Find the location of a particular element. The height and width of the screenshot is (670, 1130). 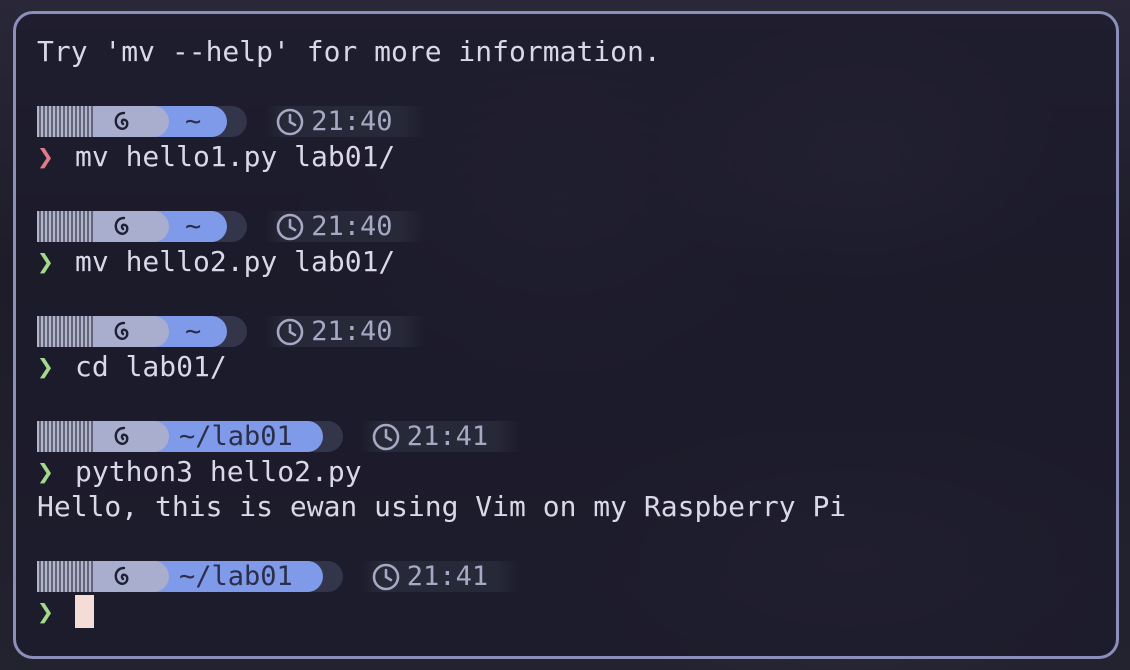

command-text: cd lab01/ is located at coordinates (151, 366).